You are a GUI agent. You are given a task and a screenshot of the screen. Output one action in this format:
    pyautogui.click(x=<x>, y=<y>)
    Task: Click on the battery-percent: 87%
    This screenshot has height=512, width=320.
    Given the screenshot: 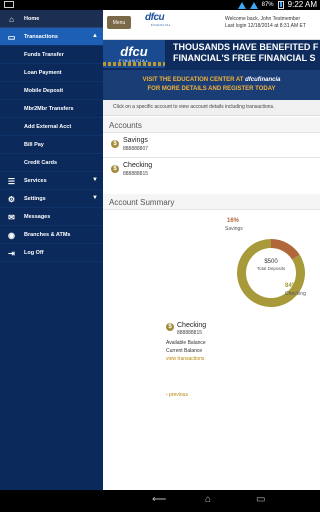 What is the action you would take?
    pyautogui.click(x=267, y=5)
    